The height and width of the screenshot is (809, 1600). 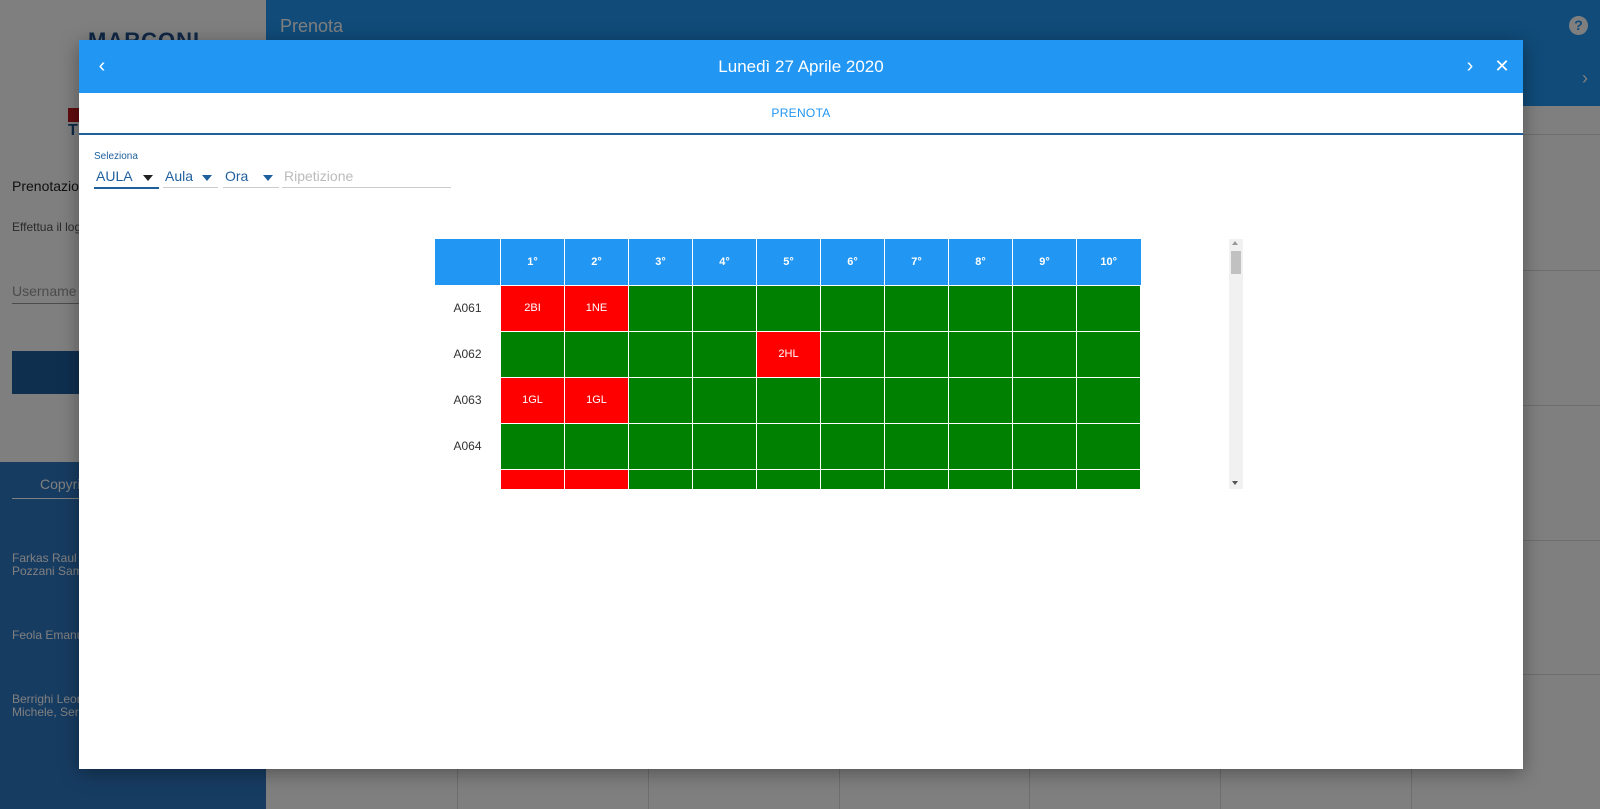 I want to click on hour-header: 5°, so click(x=788, y=262).